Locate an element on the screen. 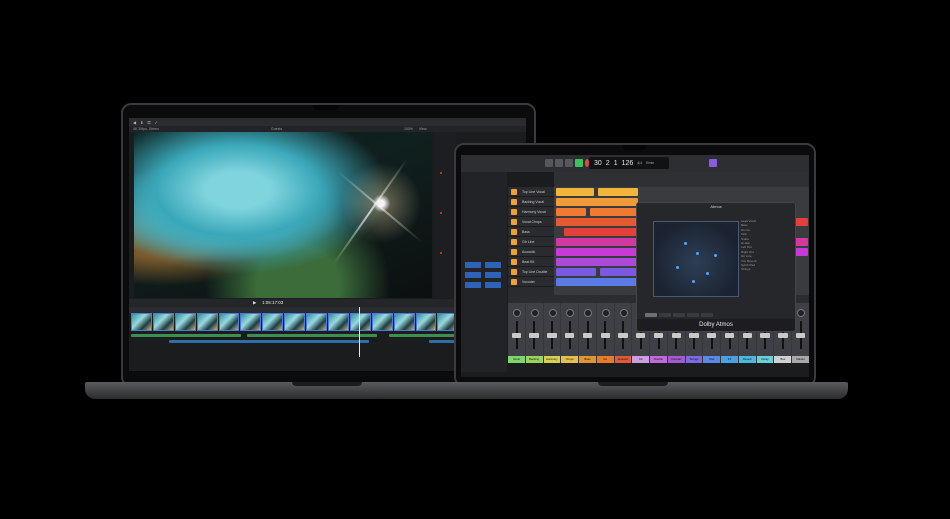 The height and width of the screenshot is (519, 950). track-header: Top Line Vocal is located at coordinates (531, 192).